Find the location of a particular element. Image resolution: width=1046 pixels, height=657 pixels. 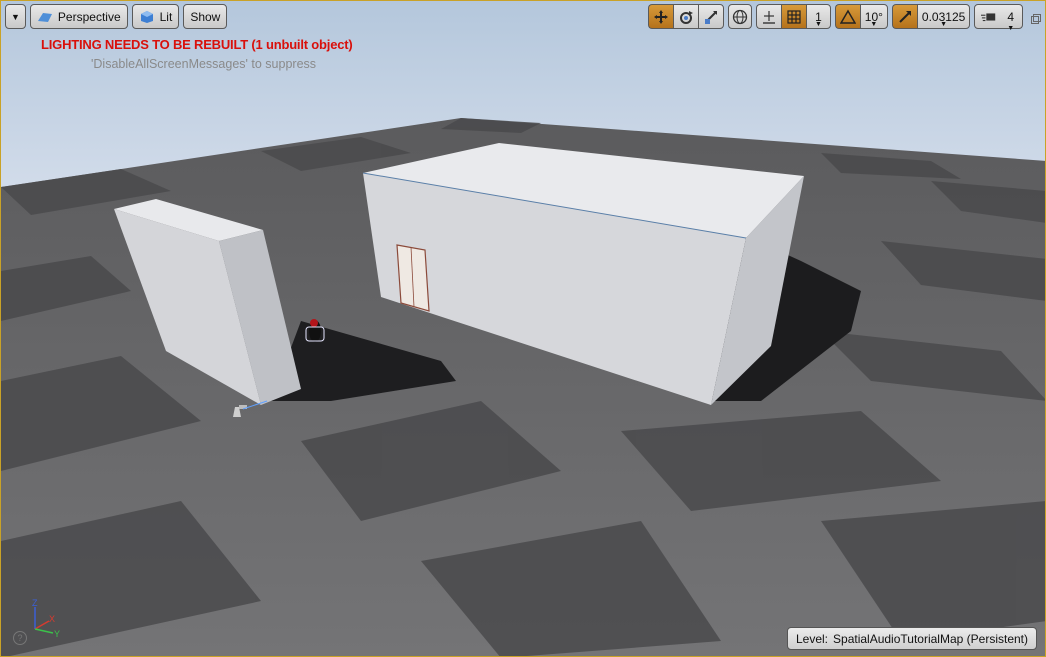

door-frame is located at coordinates (413, 278).